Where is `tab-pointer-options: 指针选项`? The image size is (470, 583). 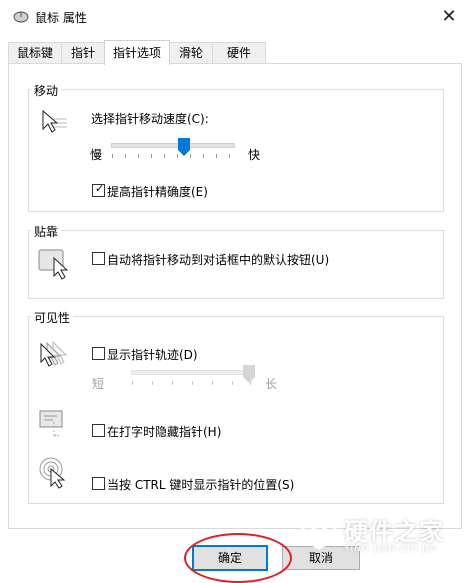 tab-pointer-options: 指针选项 is located at coordinates (137, 52).